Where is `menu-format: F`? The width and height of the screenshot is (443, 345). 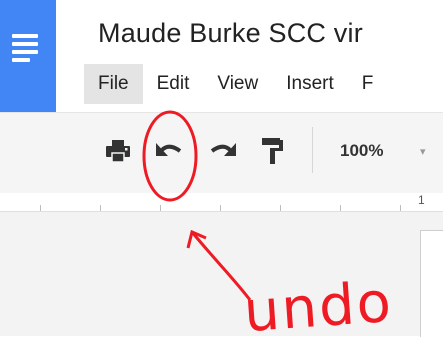 menu-format: F is located at coordinates (368, 84).